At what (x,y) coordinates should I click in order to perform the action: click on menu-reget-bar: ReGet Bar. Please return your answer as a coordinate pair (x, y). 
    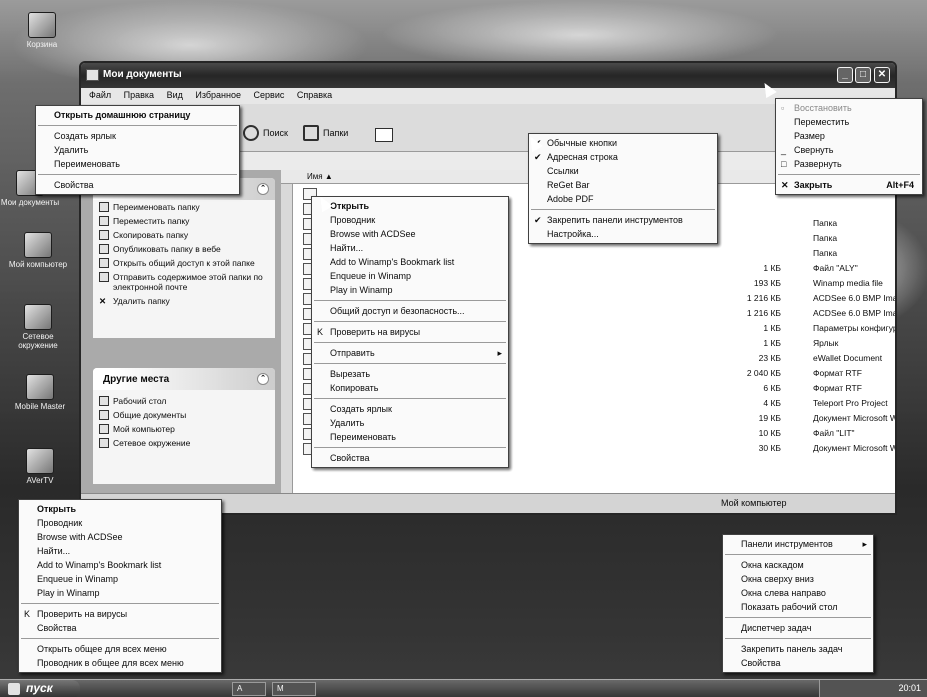
    Looking at the image, I should click on (623, 185).